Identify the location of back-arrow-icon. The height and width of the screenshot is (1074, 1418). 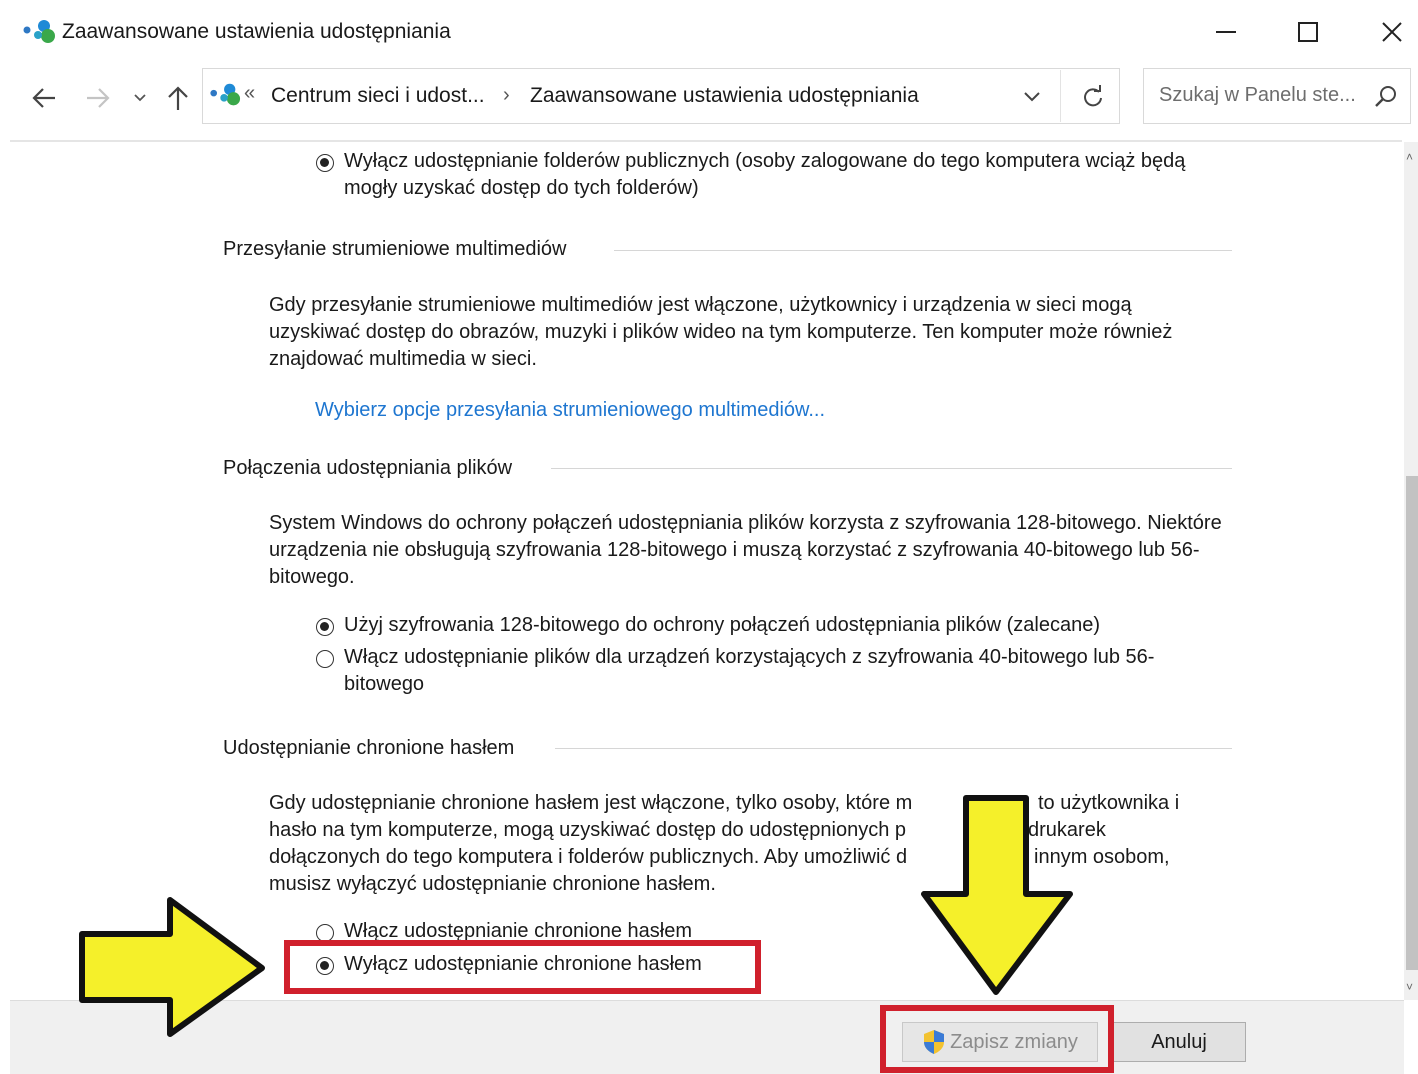
(43, 98).